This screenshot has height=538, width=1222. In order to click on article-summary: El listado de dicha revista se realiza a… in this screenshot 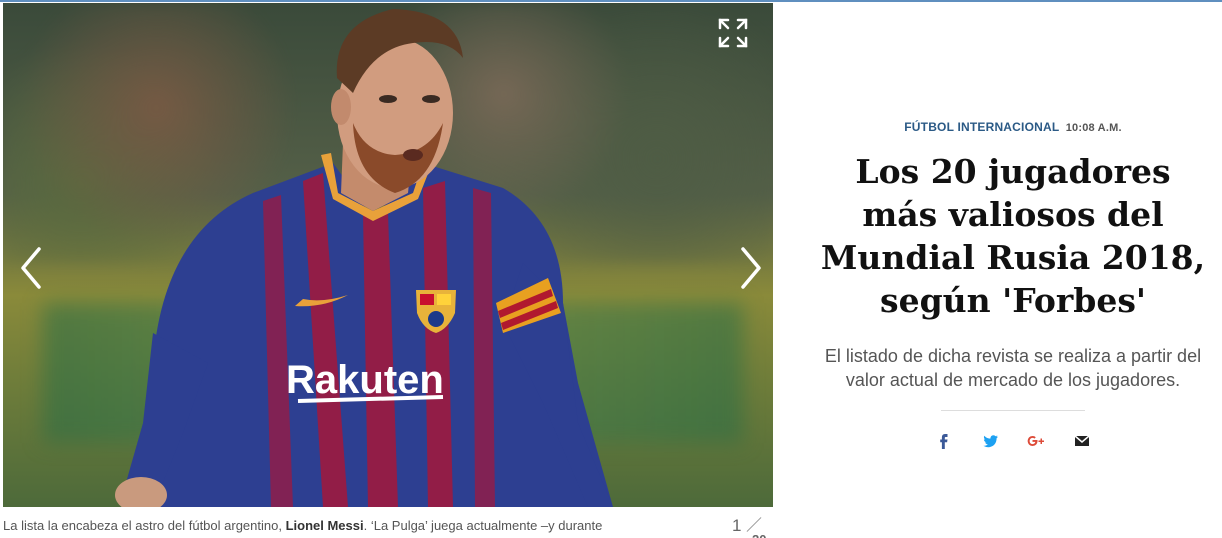, I will do `click(1013, 368)`.